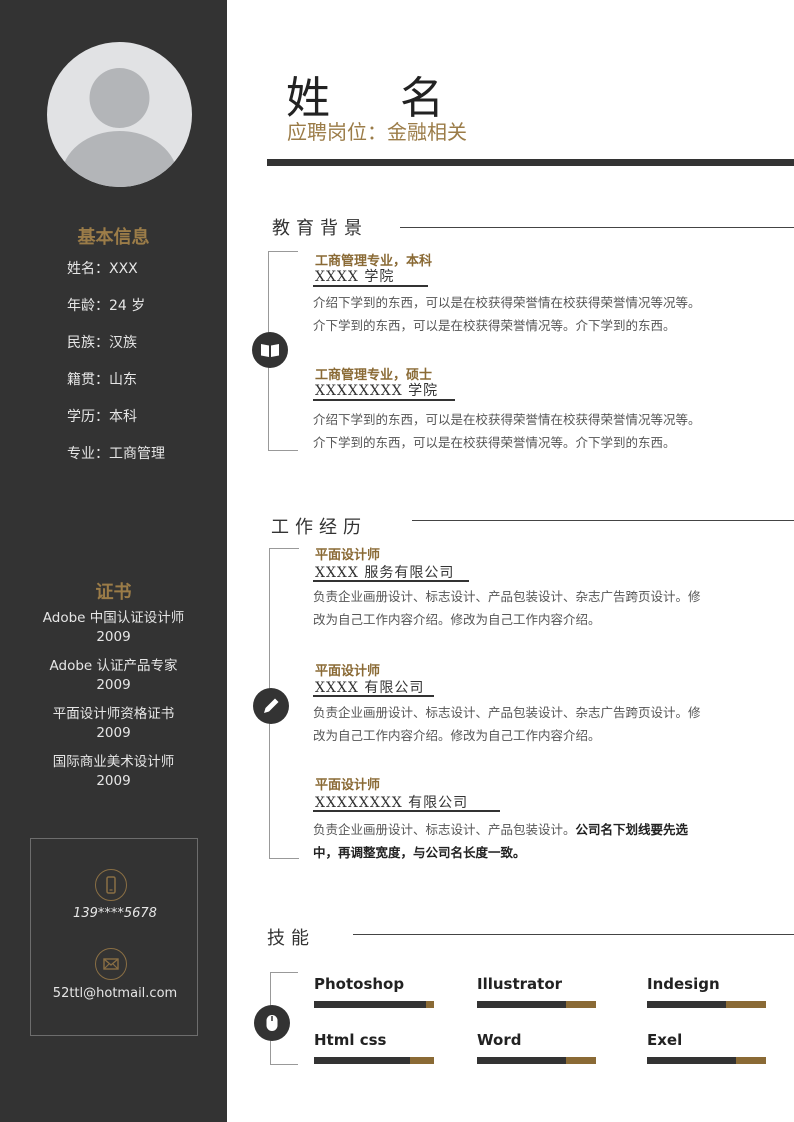 The width and height of the screenshot is (794, 1122). What do you see at coordinates (111, 964) in the screenshot?
I see `email-icon` at bounding box center [111, 964].